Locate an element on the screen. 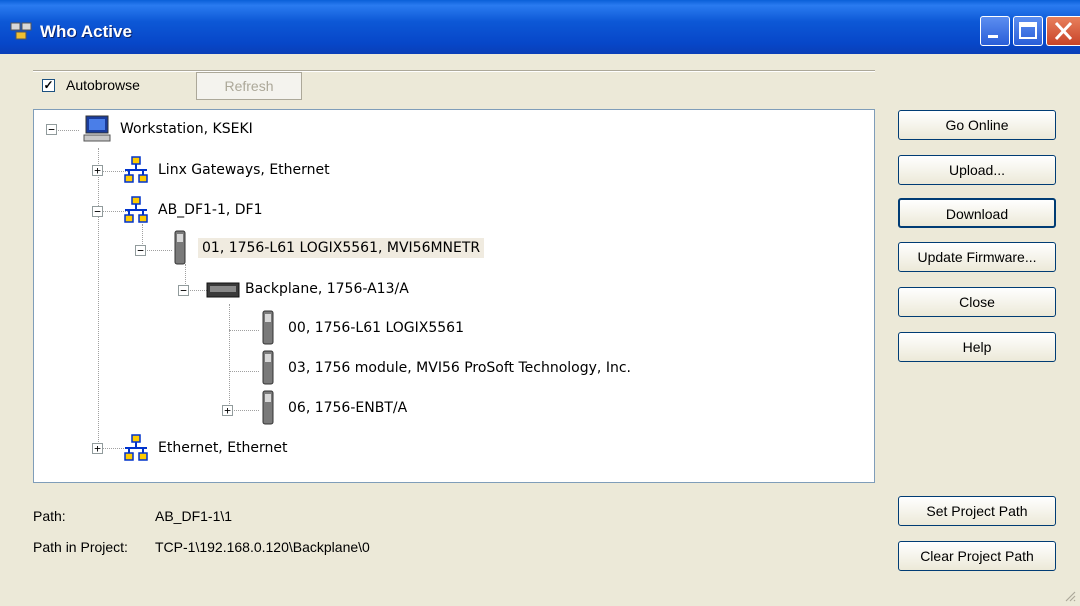 The width and height of the screenshot is (1080, 606). tree-node-backplane: Backplane, 1756-A13/A is located at coordinates (327, 289).